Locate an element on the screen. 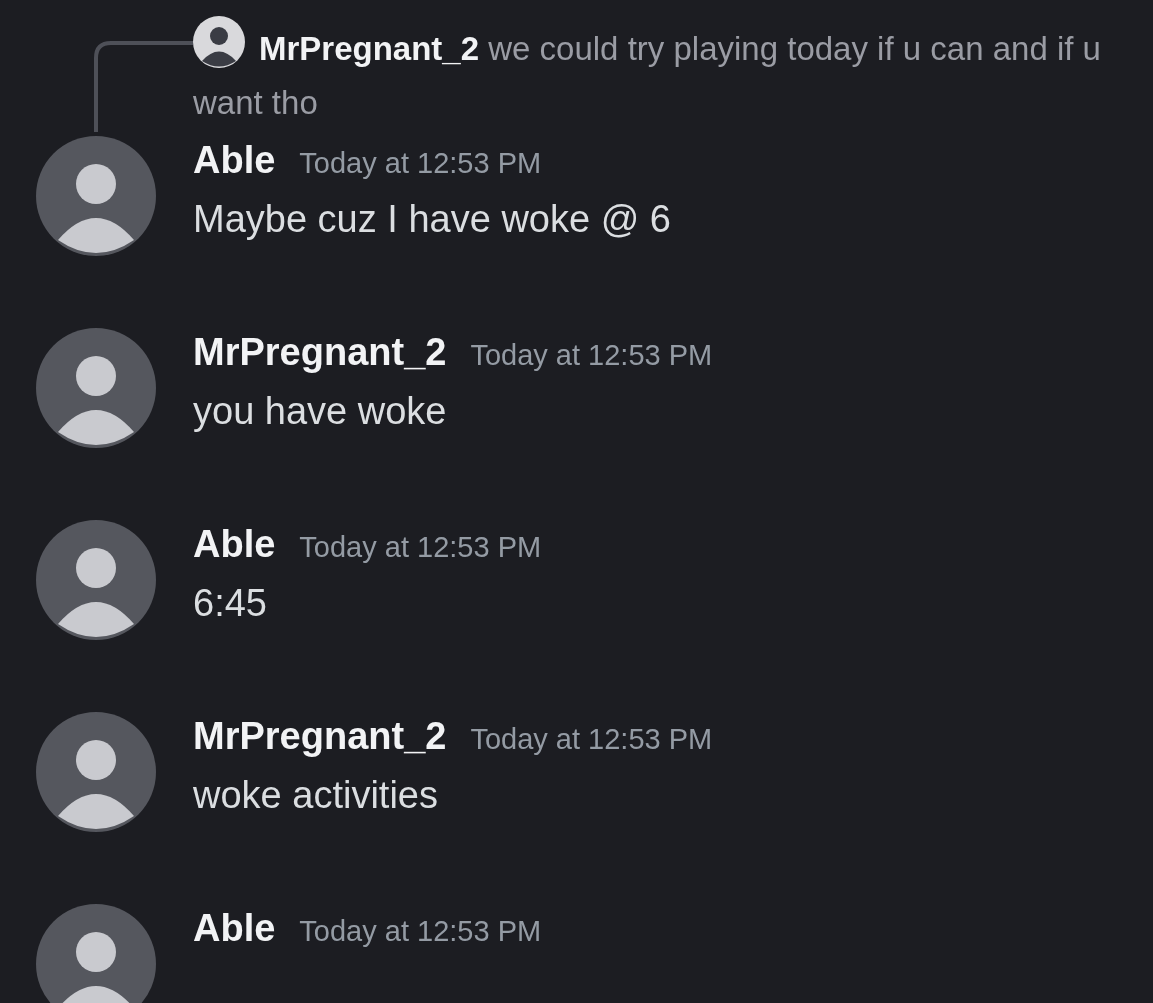 Image resolution: width=1153 pixels, height=1003 pixels. message-text: woke activities is located at coordinates (316, 795).